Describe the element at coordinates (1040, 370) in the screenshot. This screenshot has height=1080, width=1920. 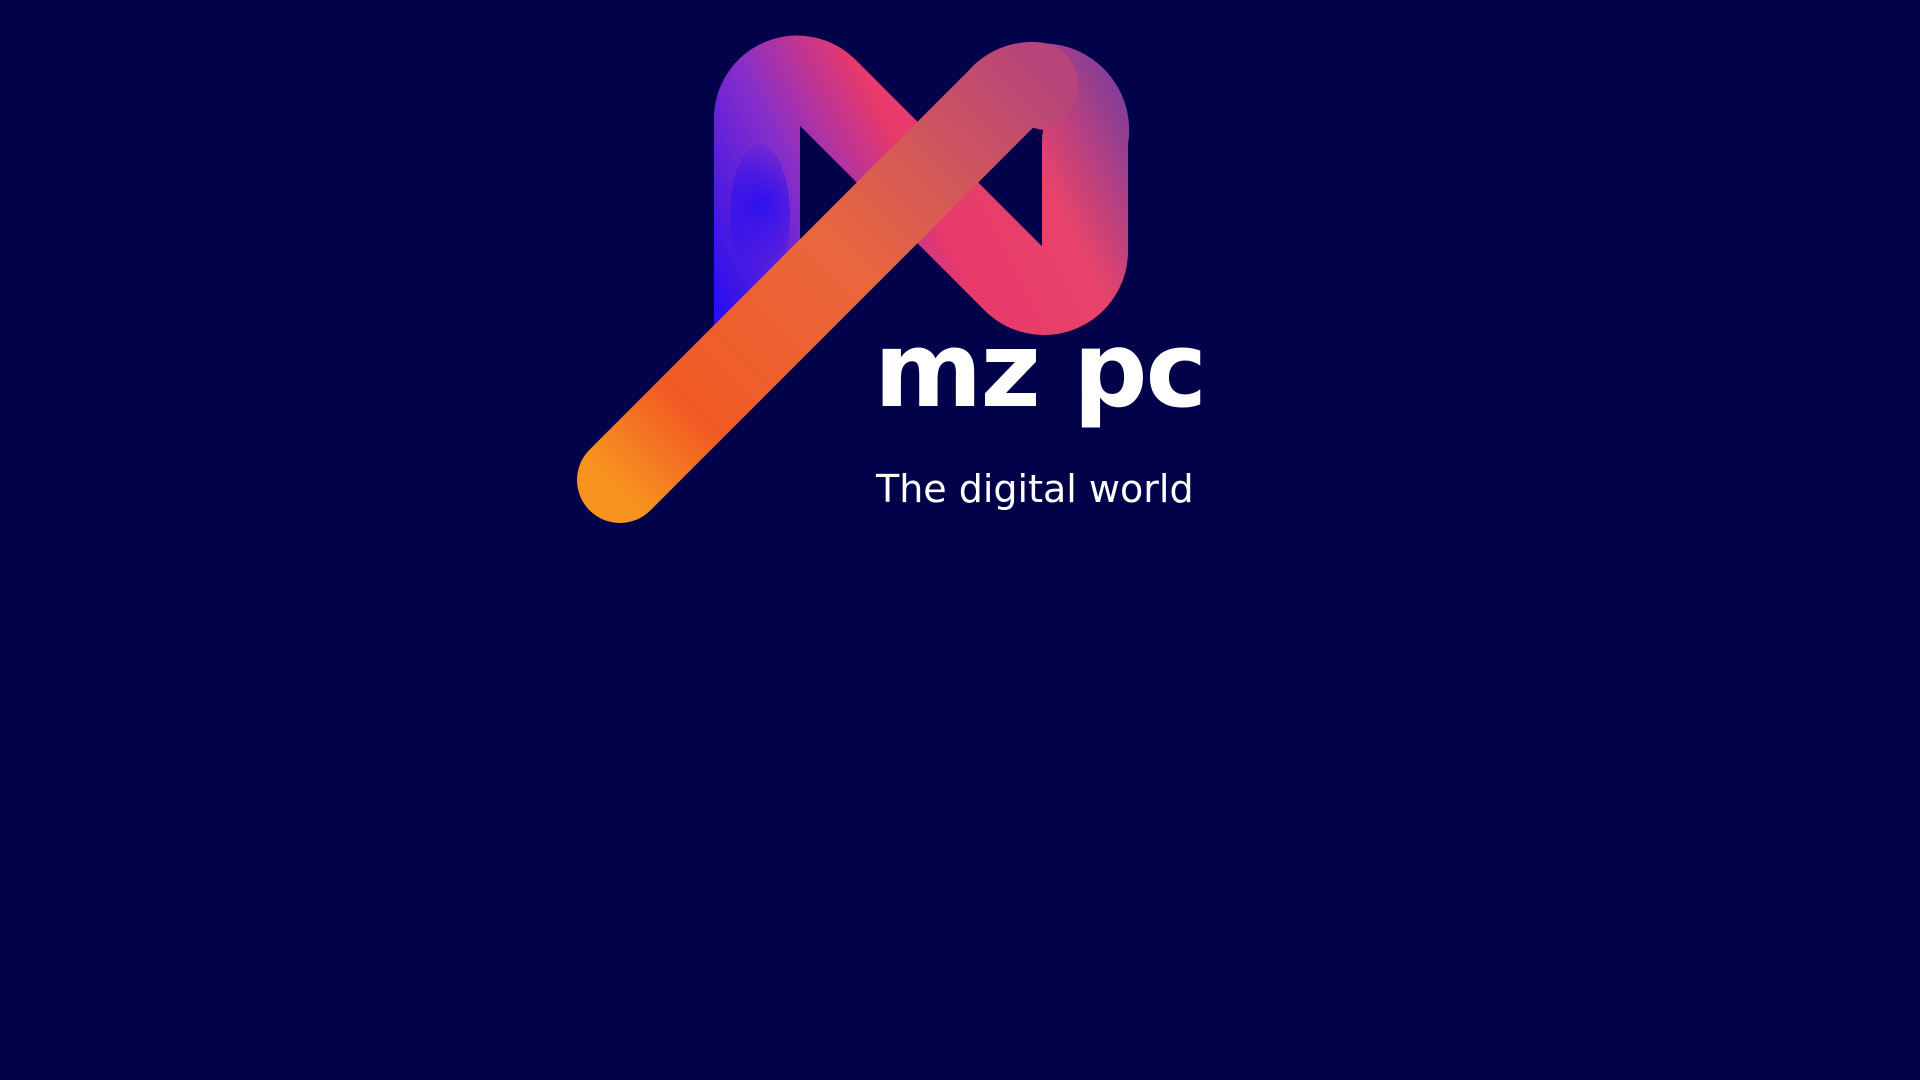
I see `brand-name: mz pc` at that location.